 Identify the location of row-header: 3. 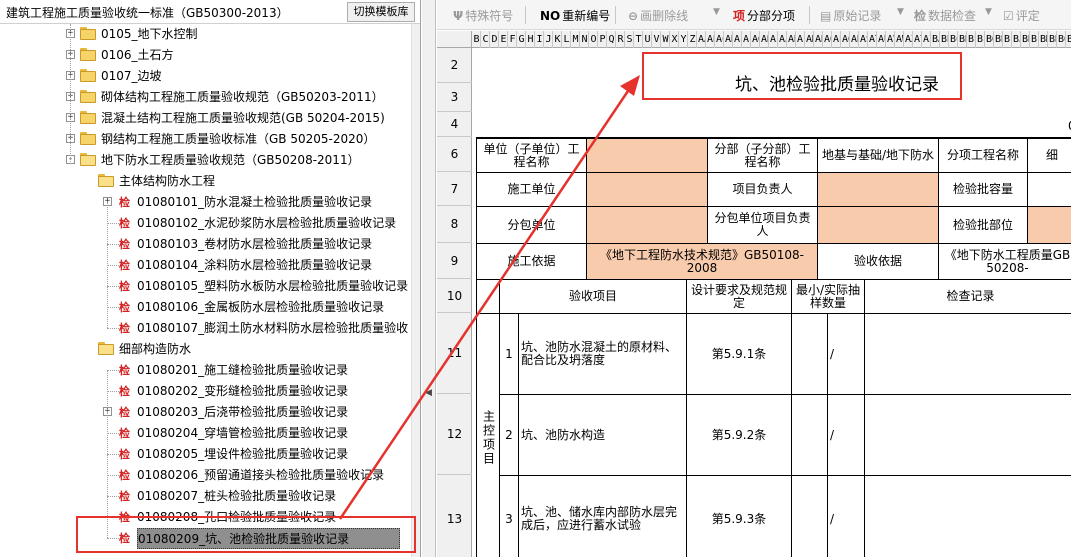
(454, 97).